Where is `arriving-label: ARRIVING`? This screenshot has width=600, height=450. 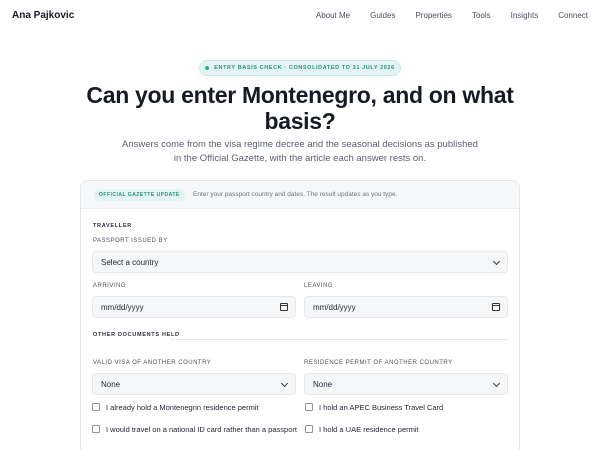
arriving-label: ARRIVING is located at coordinates (110, 286).